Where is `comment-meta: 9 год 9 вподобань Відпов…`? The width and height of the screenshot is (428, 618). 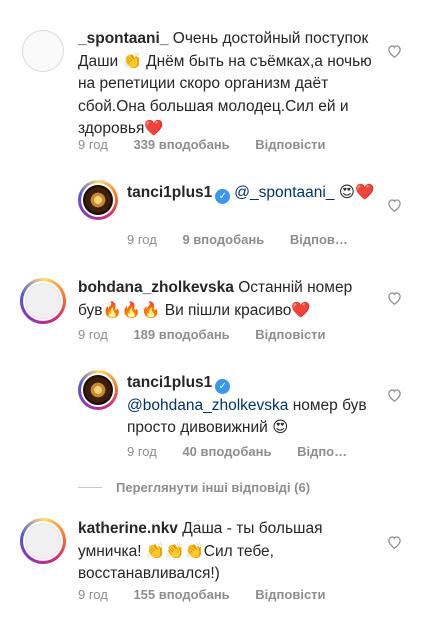
comment-meta: 9 год 9 вподобань Відпов… is located at coordinates (237, 239).